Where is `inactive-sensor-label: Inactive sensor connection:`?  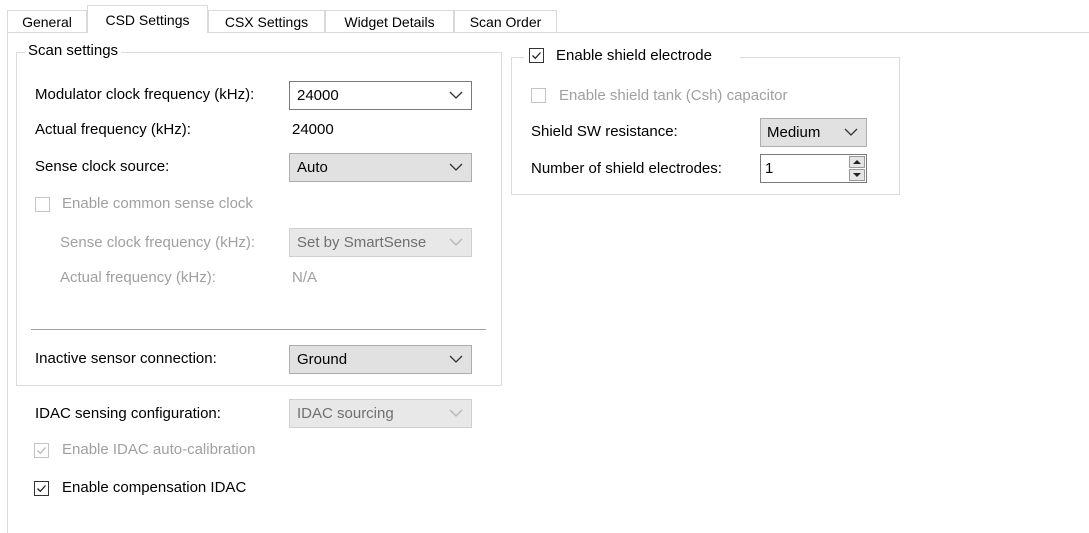 inactive-sensor-label: Inactive sensor connection: is located at coordinates (126, 358).